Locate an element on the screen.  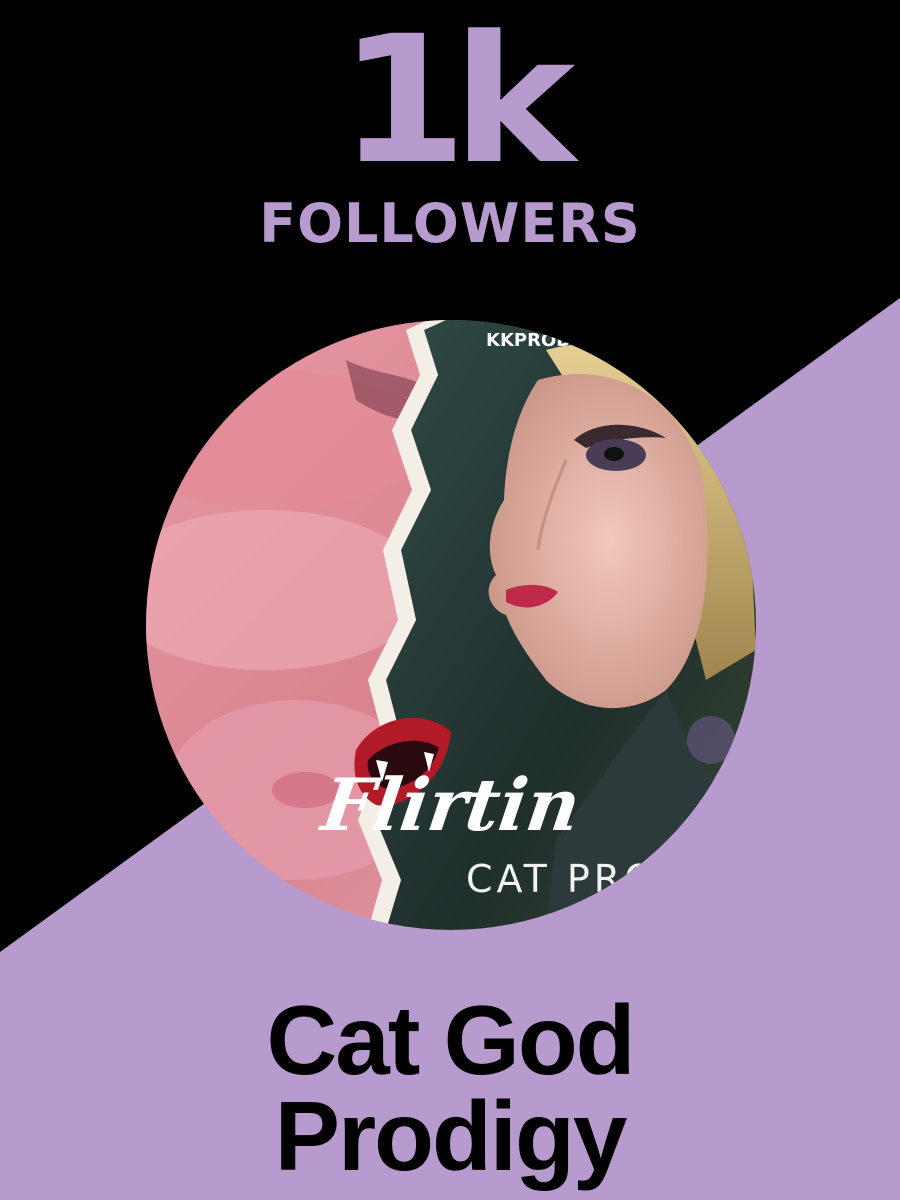
artist-name-line1: Cat God is located at coordinates (450, 1040).